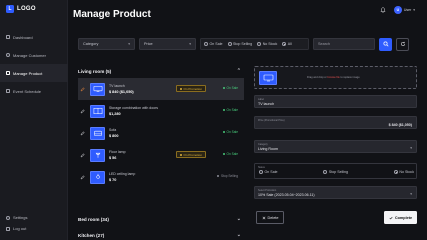  What do you see at coordinates (349, 77) in the screenshot?
I see `dropzone-hint-text: to replace image` at bounding box center [349, 77].